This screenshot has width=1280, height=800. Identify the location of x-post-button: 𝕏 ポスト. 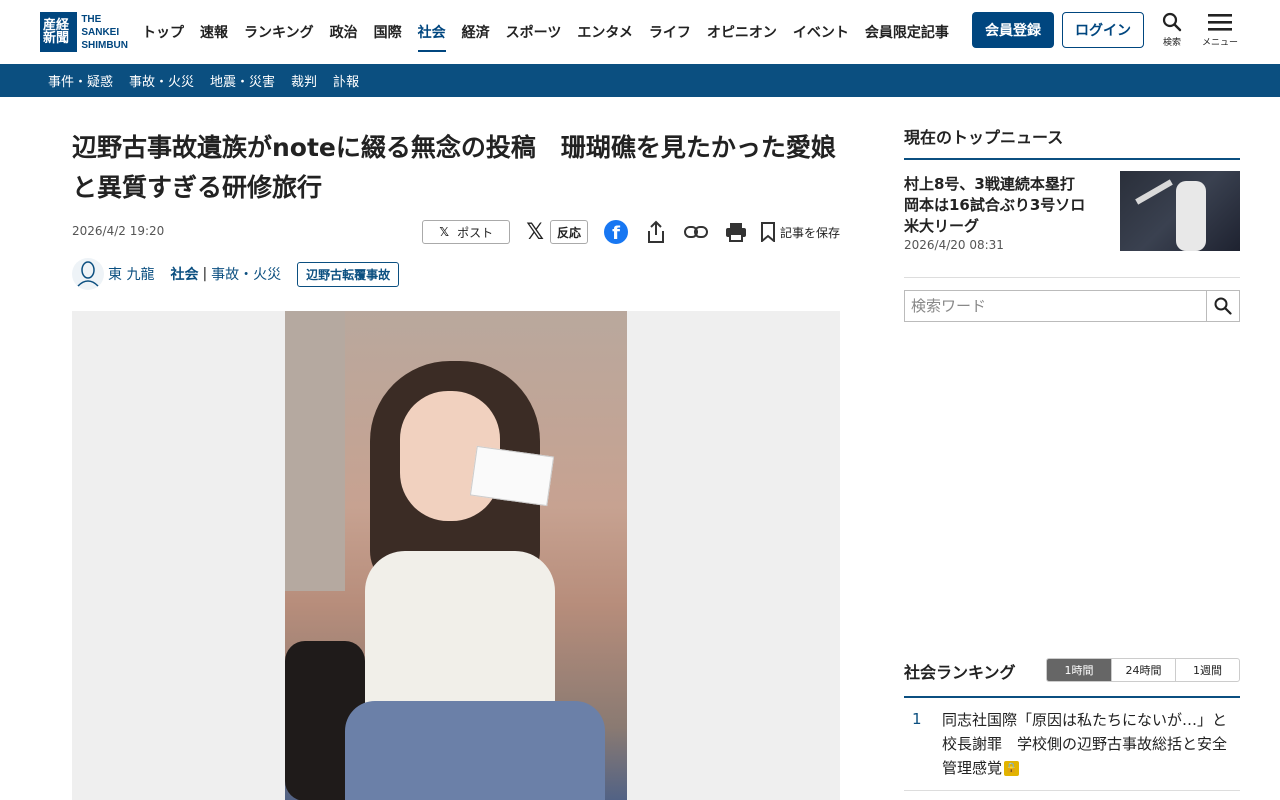
(466, 232).